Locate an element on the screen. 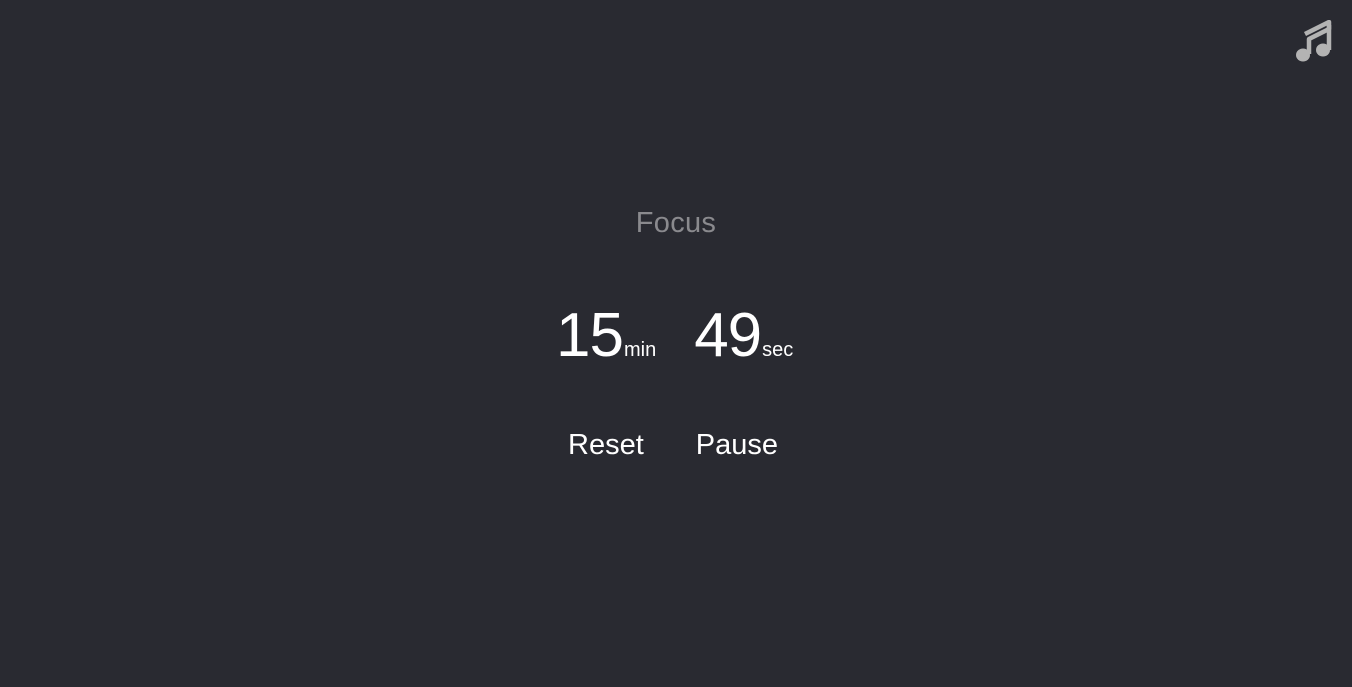 This screenshot has width=1352, height=687. seconds-unit: sec is located at coordinates (778, 350).